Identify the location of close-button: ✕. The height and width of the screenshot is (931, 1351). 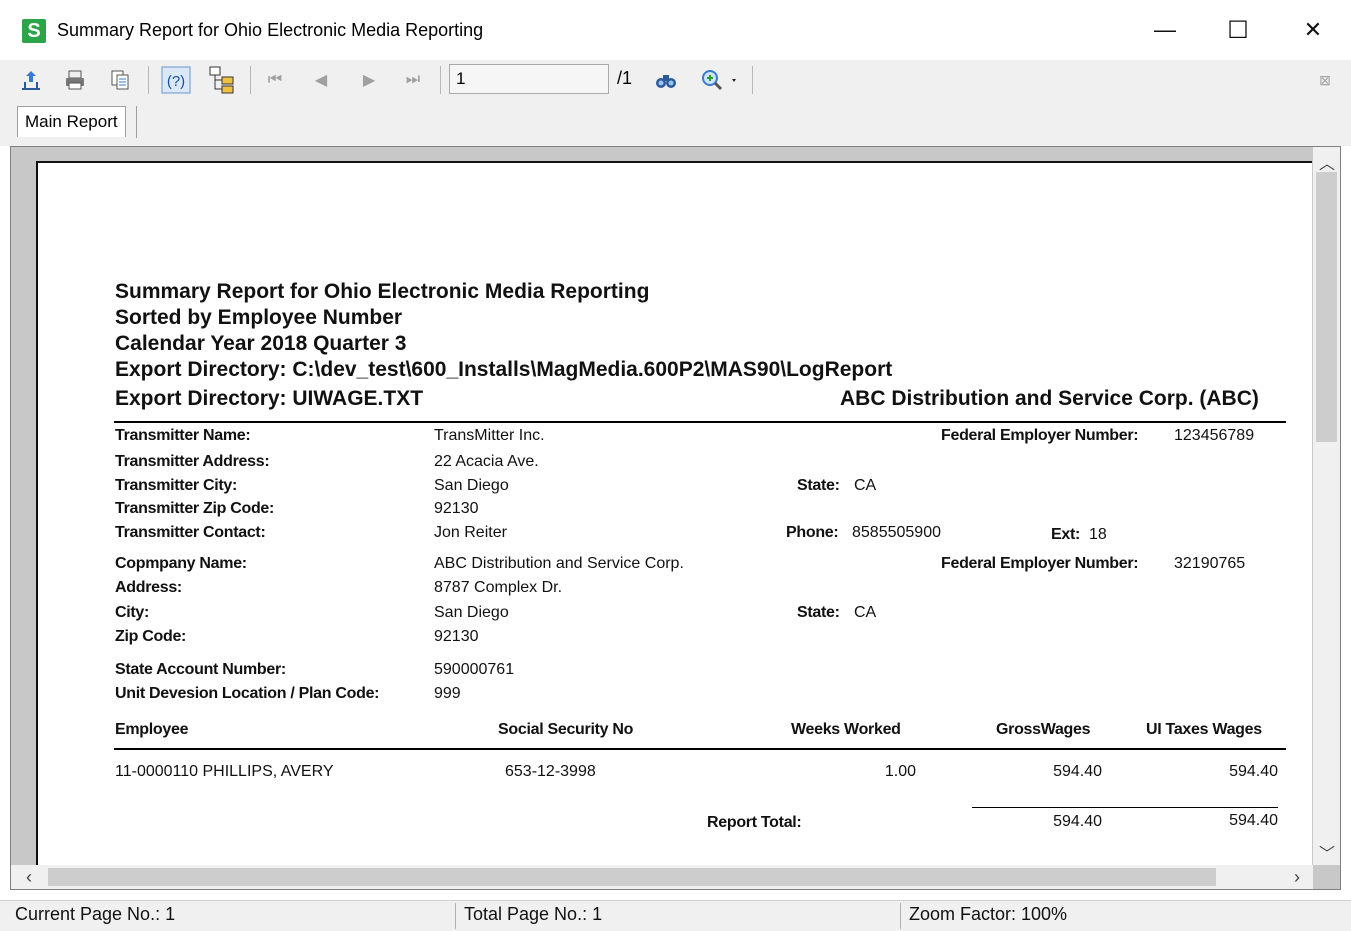
(1313, 30).